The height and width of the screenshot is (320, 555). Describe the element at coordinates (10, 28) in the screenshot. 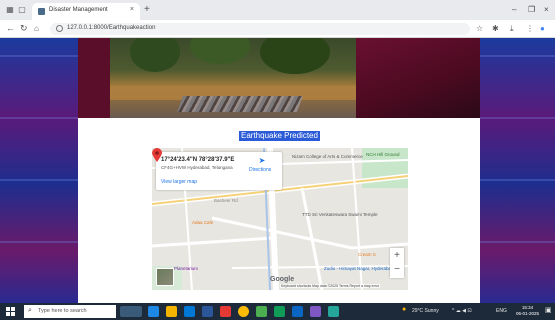

I see `back-icon: ←` at that location.